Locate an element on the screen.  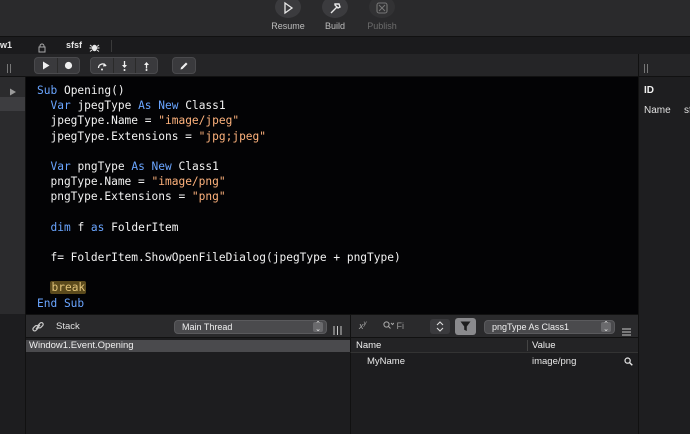
step-over-icon is located at coordinates (102, 67).